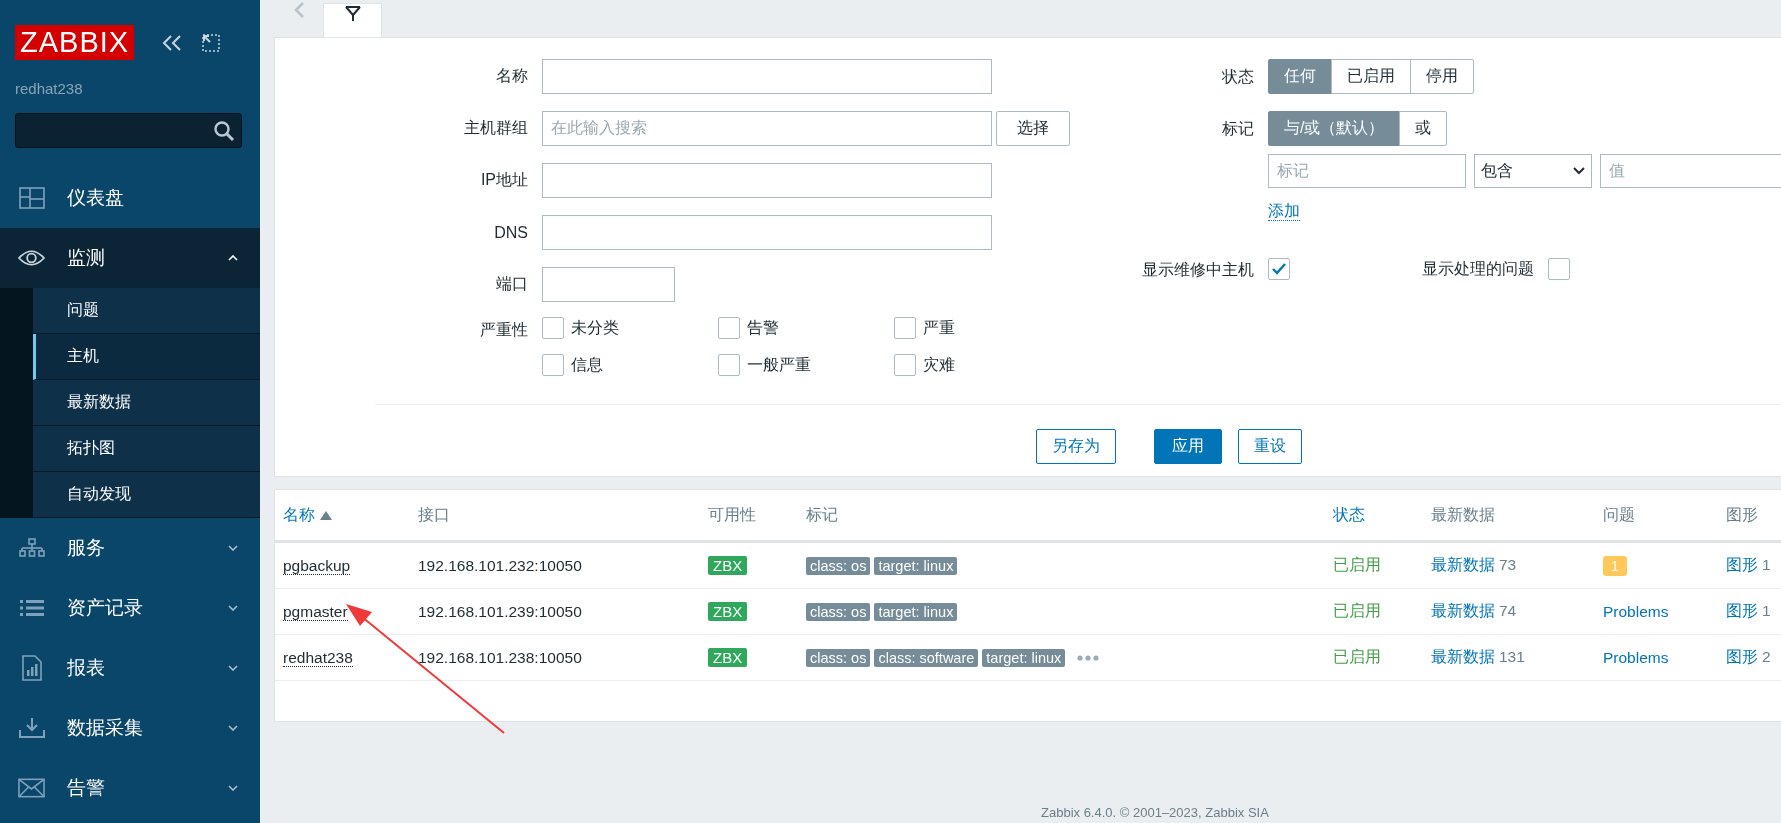 This screenshot has height=823, width=1781. I want to click on download-icon, so click(31, 728).